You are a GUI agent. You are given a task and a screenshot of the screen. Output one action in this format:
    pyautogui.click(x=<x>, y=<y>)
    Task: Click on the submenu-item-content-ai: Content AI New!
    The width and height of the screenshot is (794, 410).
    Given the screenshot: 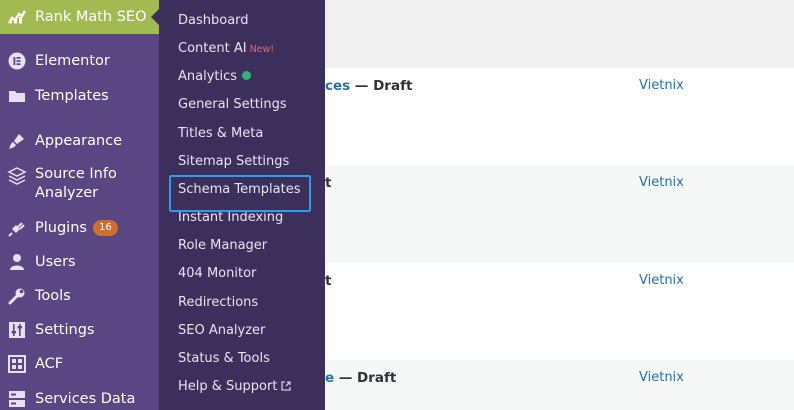 What is the action you would take?
    pyautogui.click(x=226, y=48)
    